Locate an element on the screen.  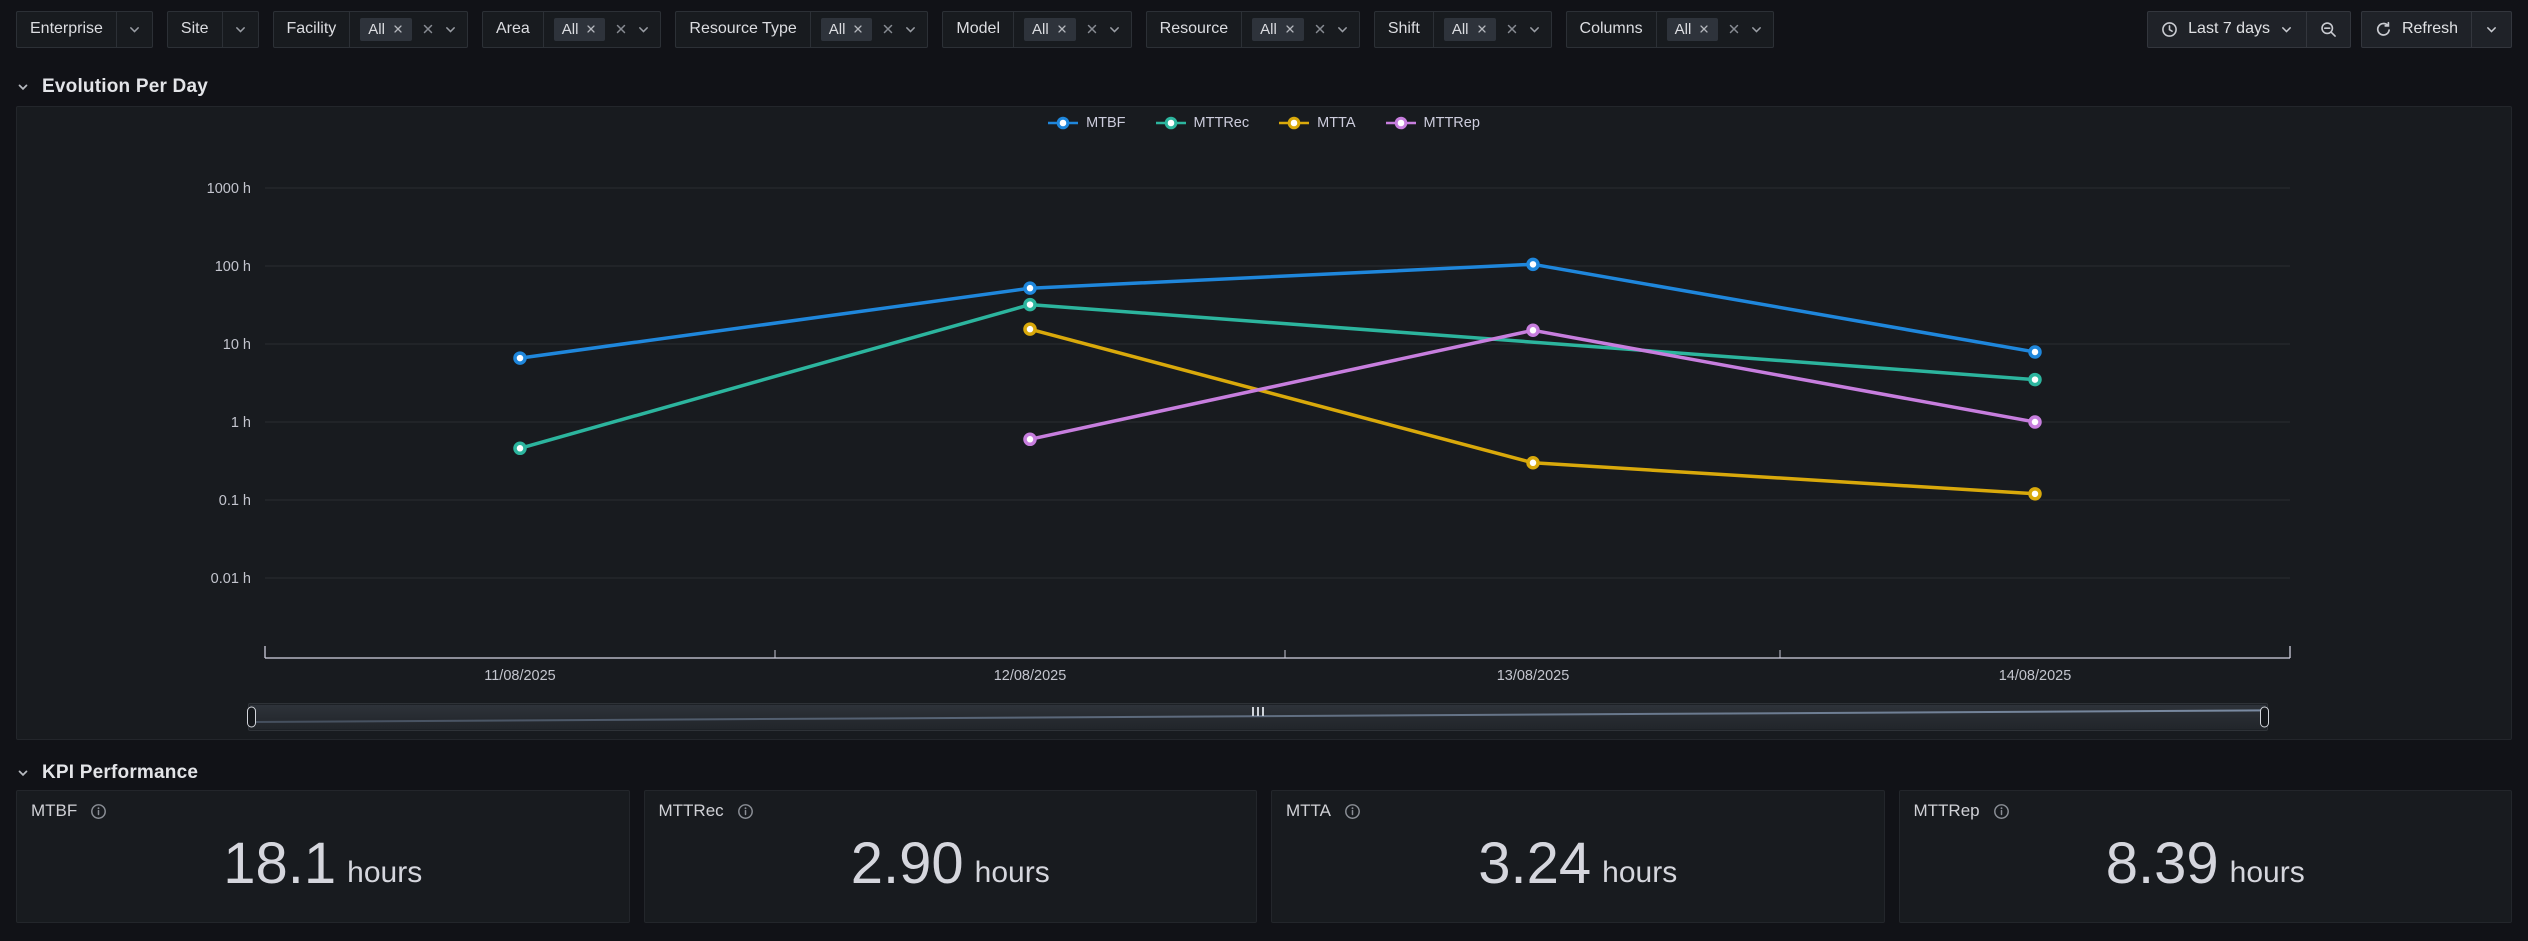
legend-item-mttrec: MTTRec is located at coordinates (1202, 123).